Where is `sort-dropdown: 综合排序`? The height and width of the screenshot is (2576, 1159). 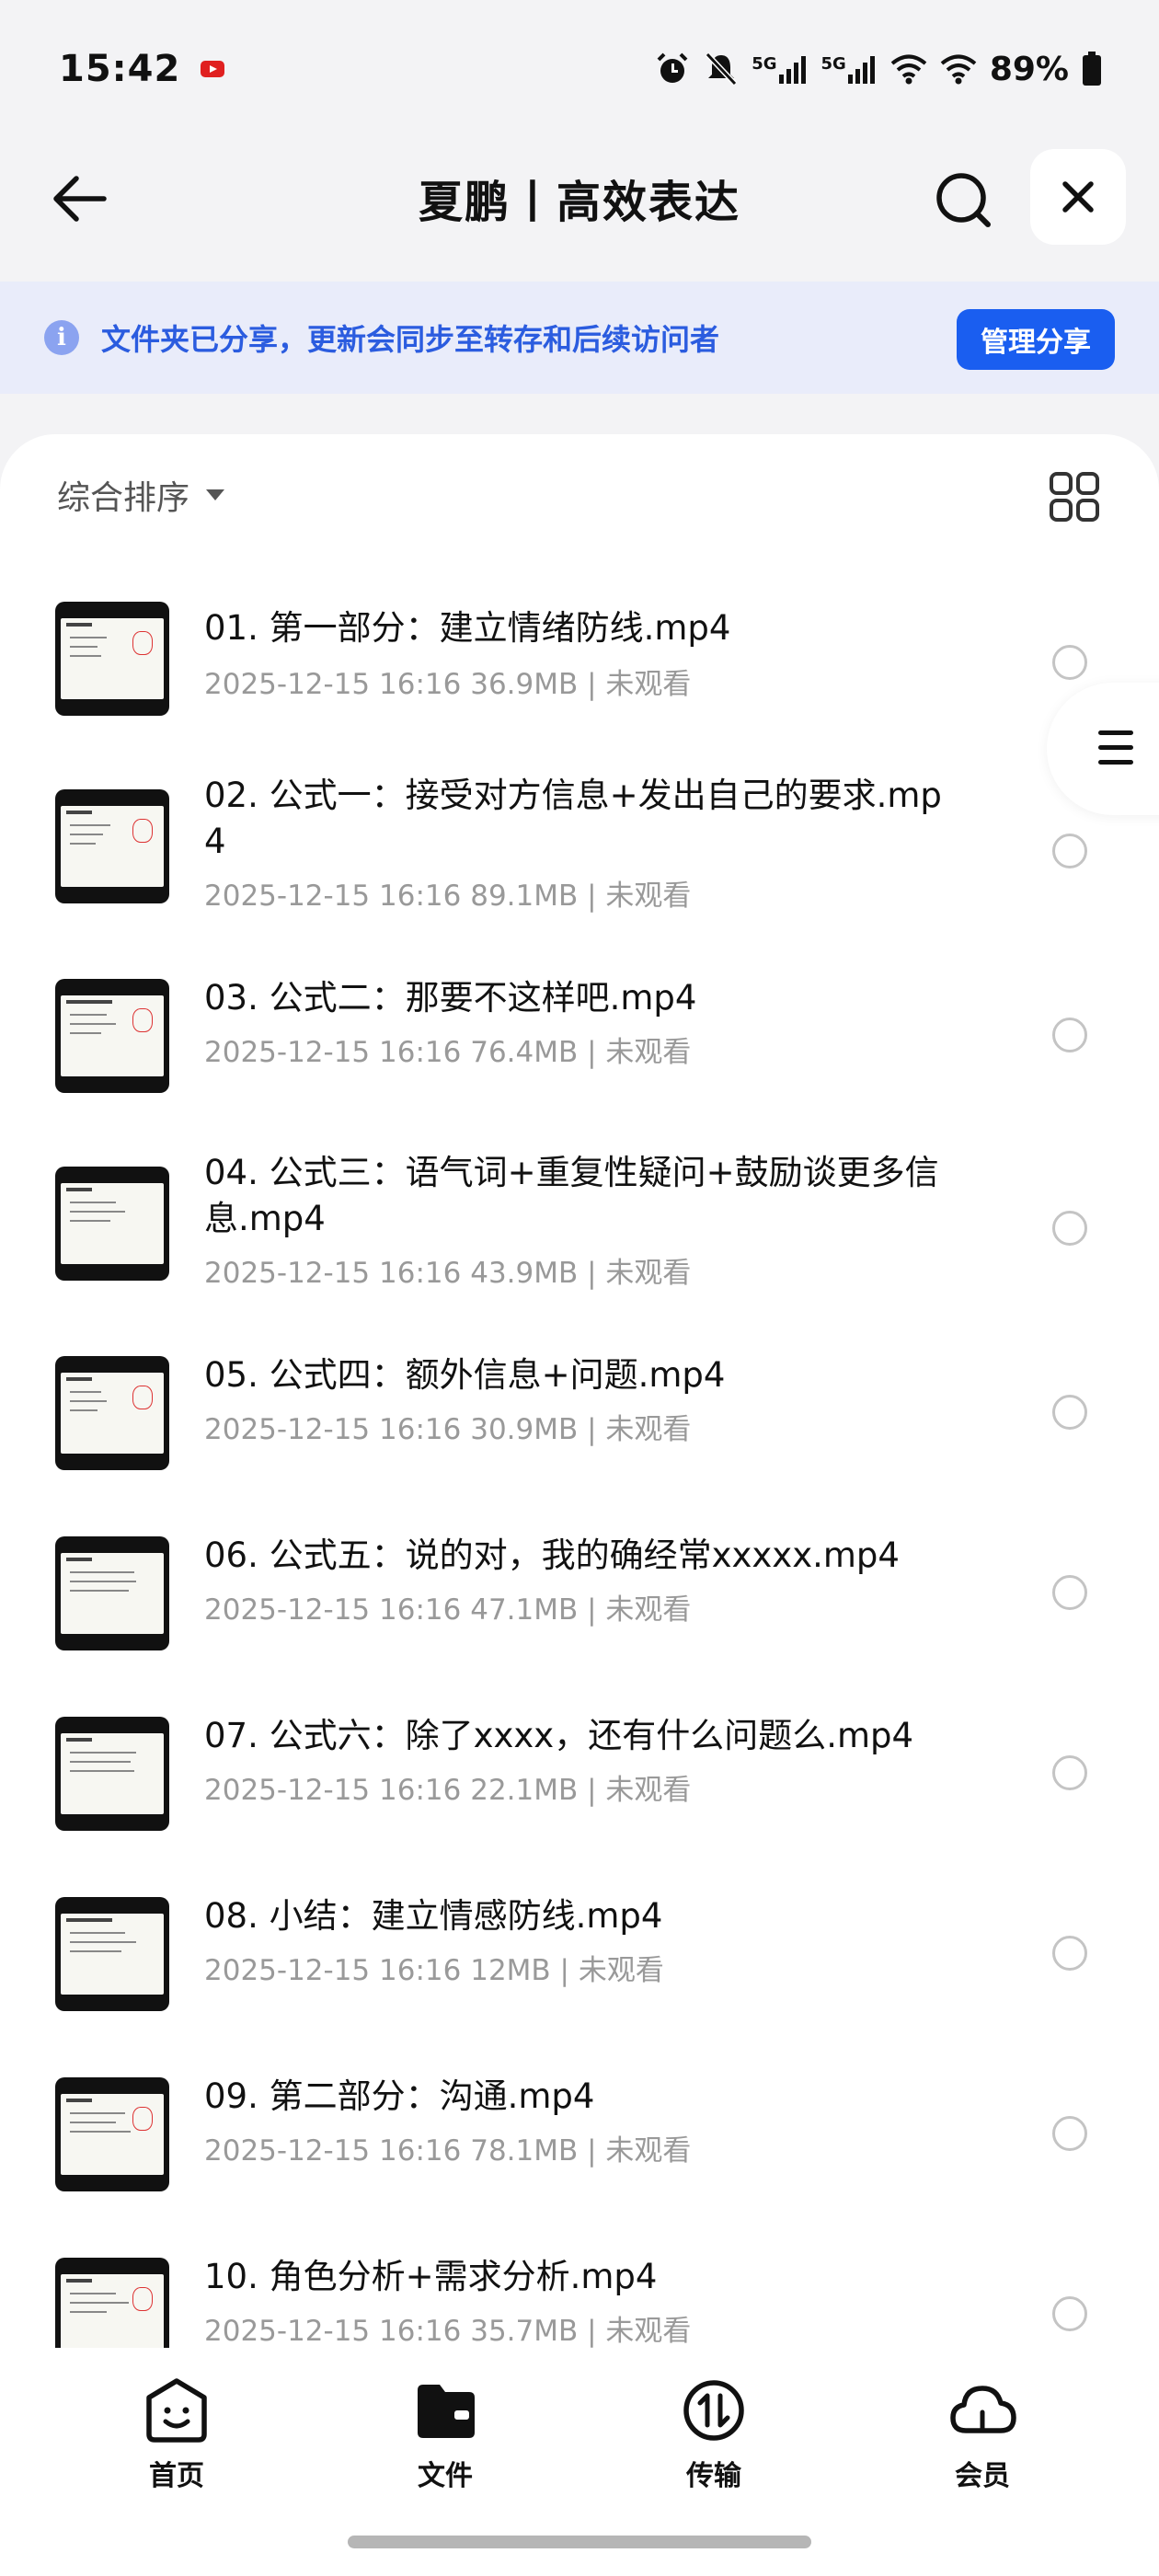 sort-dropdown: 综合排序 is located at coordinates (141, 495).